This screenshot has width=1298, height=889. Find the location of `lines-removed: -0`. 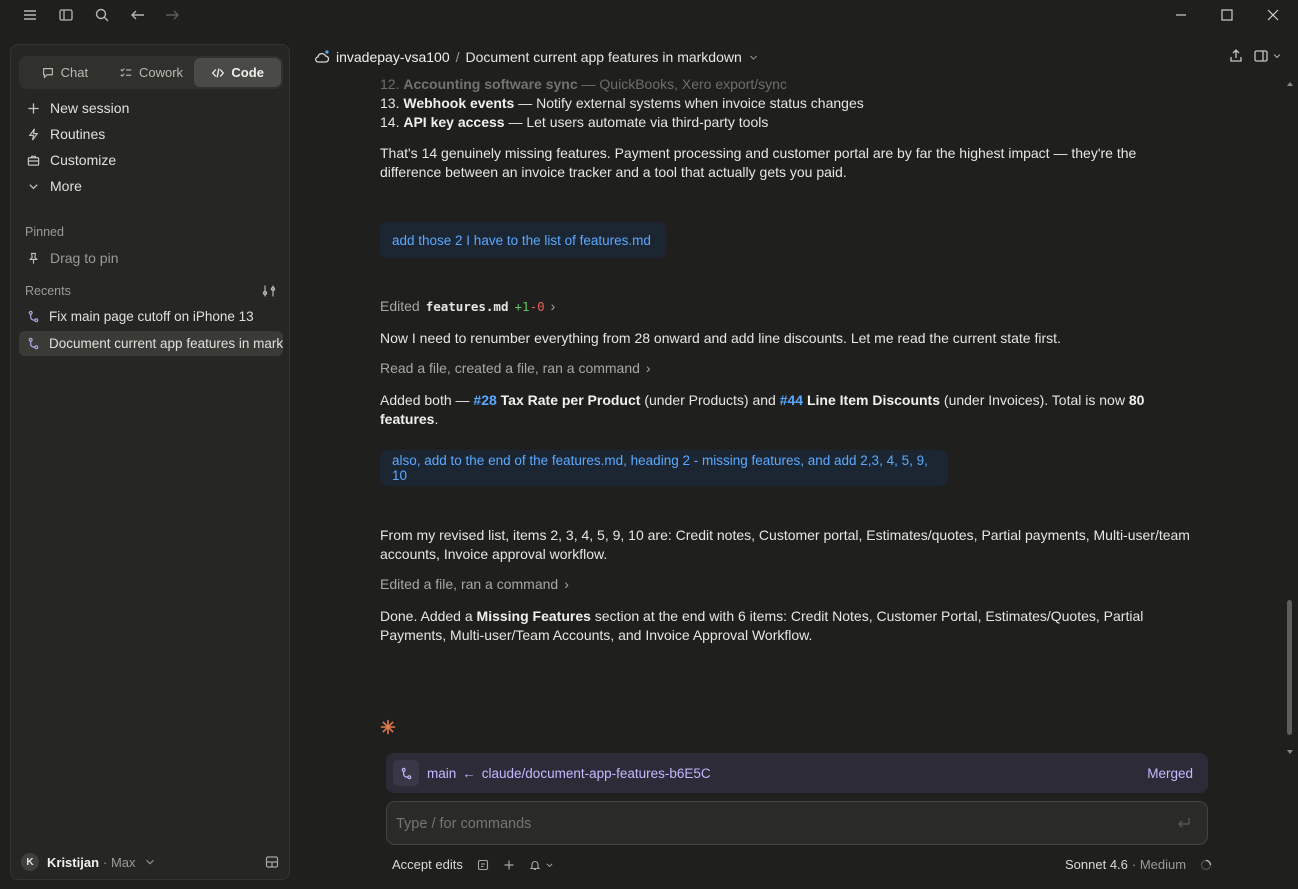

lines-removed: -0 is located at coordinates (537, 306).